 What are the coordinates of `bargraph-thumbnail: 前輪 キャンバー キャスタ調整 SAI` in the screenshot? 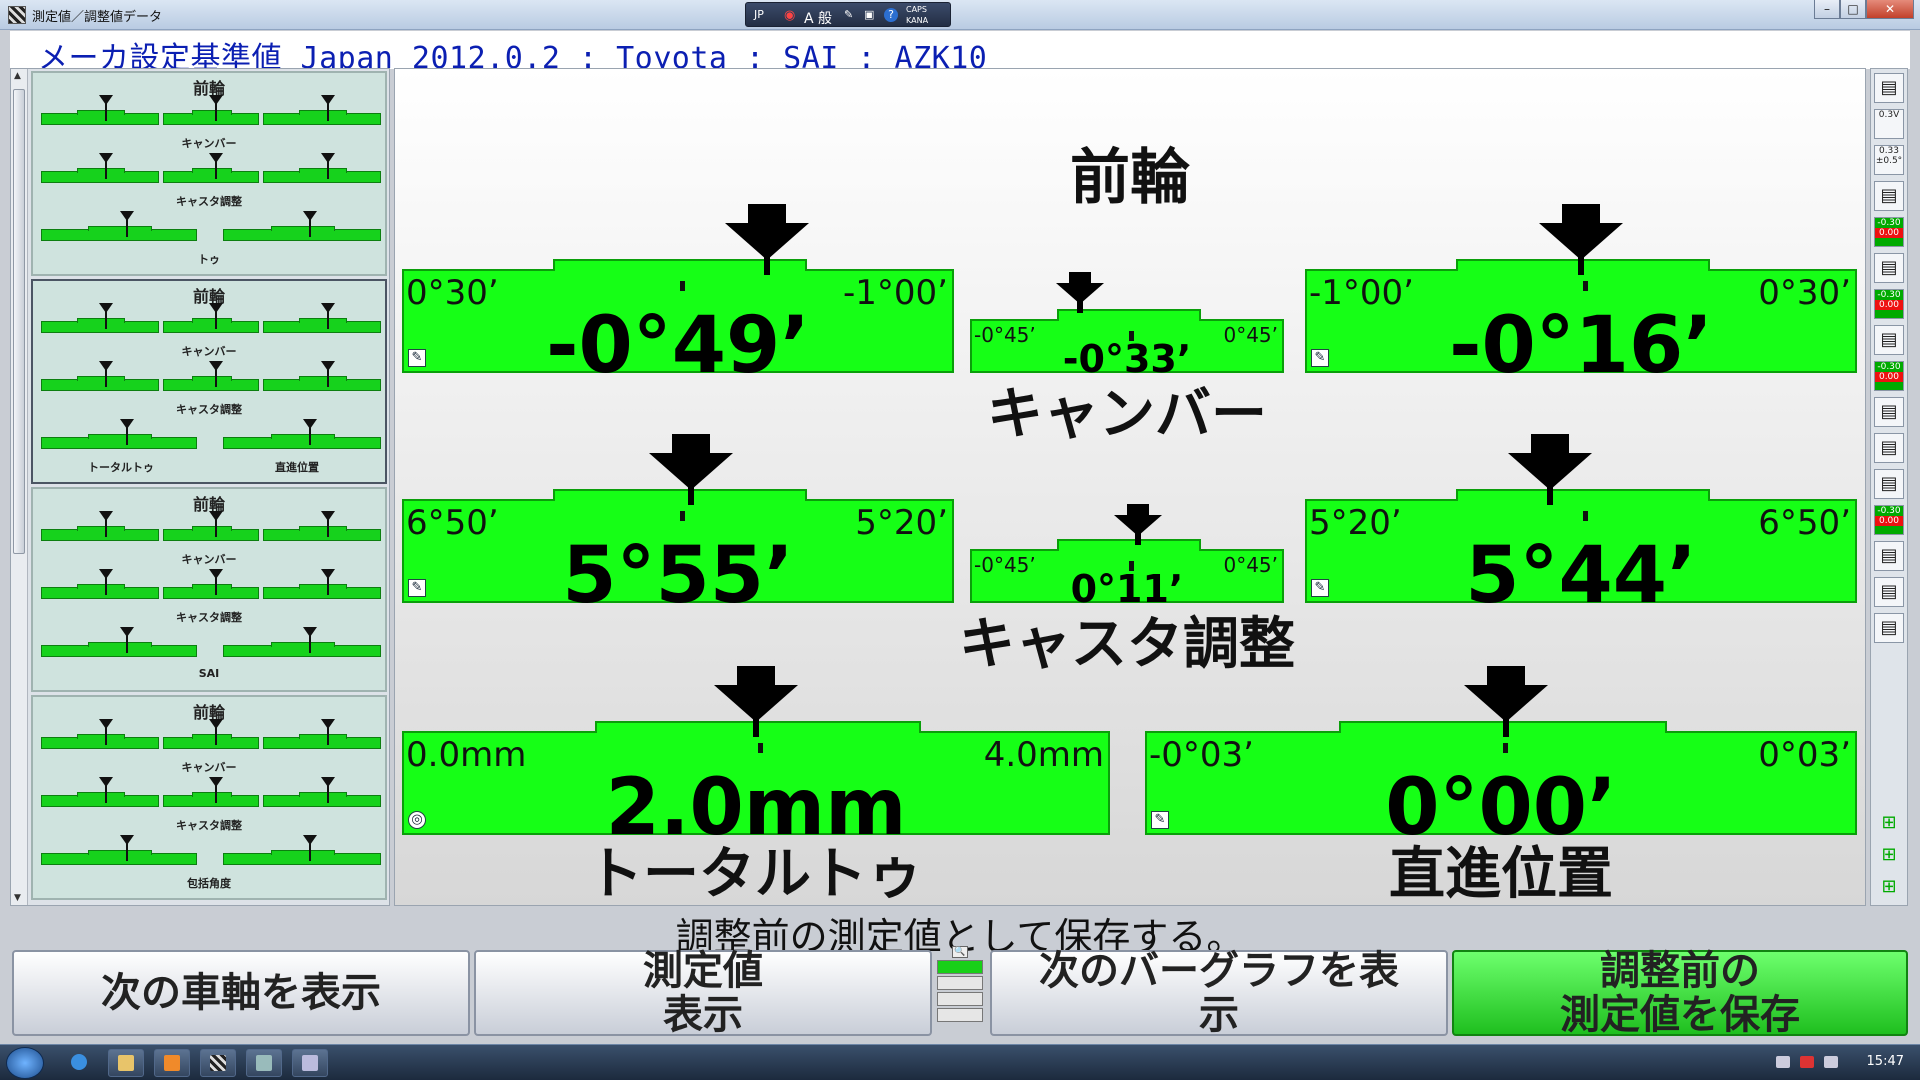 It's located at (209, 589).